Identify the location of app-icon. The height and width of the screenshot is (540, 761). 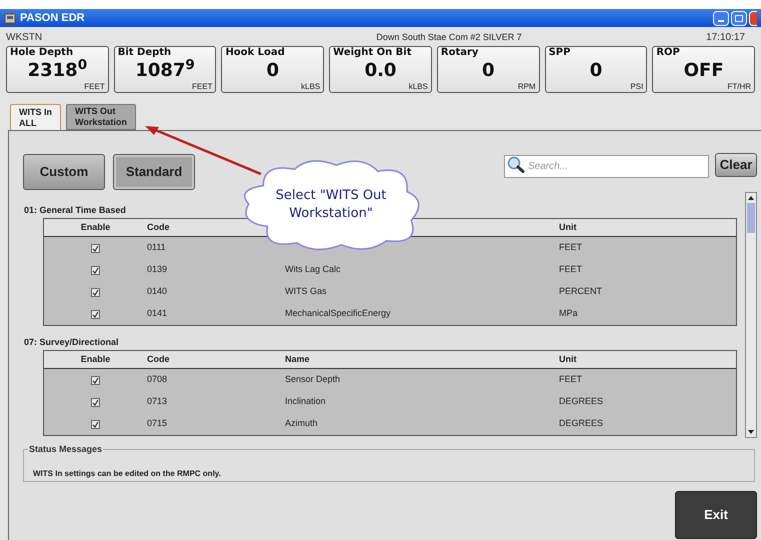
(10, 18).